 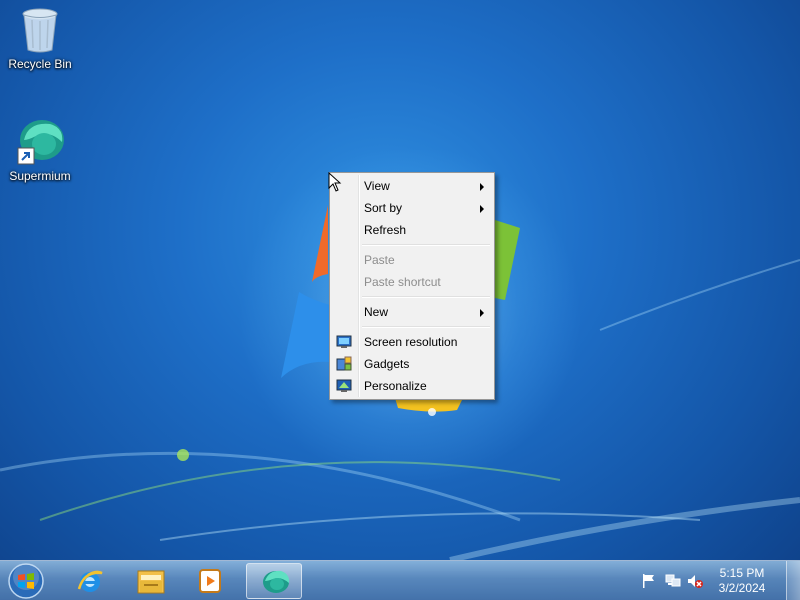 I want to click on menu-item-personalize: Personalize, so click(x=412, y=386).